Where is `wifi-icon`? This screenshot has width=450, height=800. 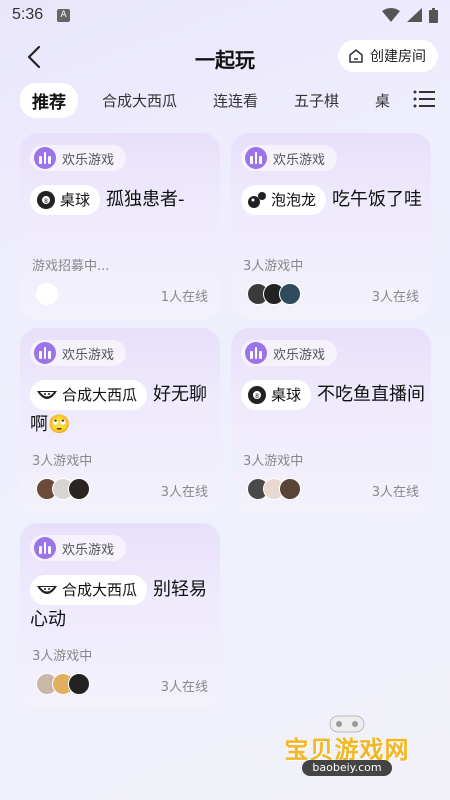 wifi-icon is located at coordinates (391, 15).